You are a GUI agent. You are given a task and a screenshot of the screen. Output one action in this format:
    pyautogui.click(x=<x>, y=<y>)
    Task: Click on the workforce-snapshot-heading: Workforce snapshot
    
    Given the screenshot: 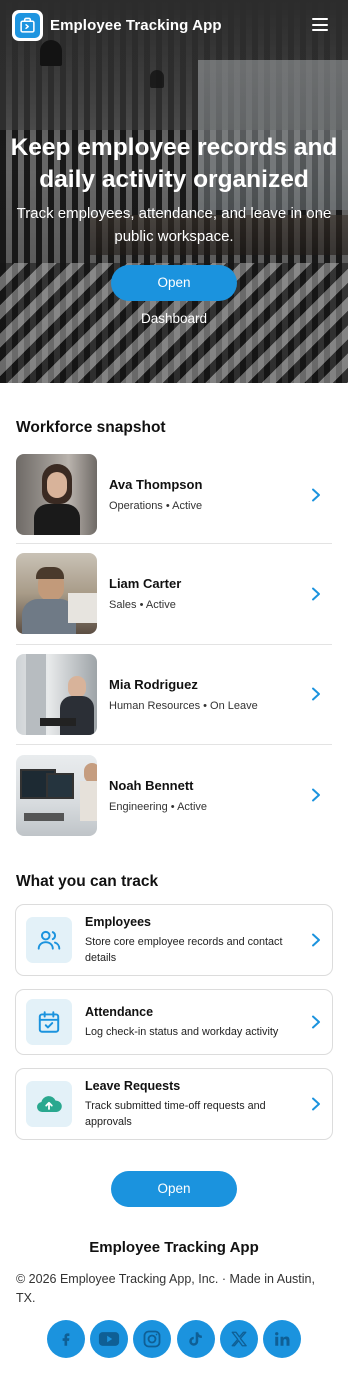 What is the action you would take?
    pyautogui.click(x=91, y=427)
    